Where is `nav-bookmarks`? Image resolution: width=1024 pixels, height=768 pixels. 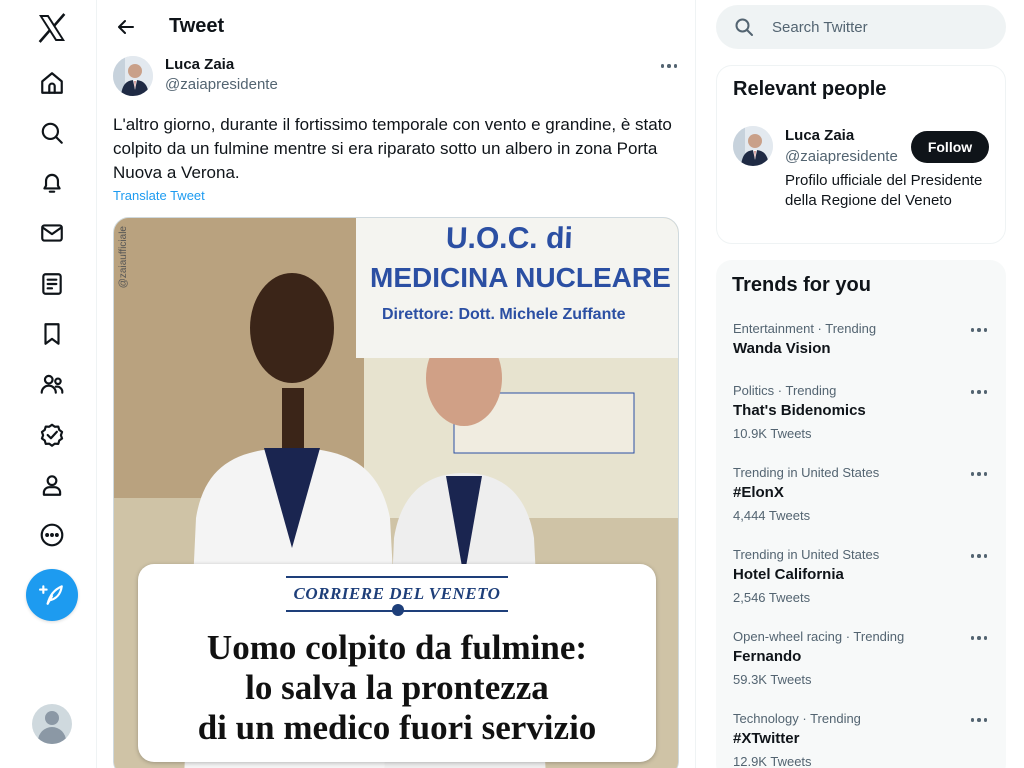 nav-bookmarks is located at coordinates (52, 334).